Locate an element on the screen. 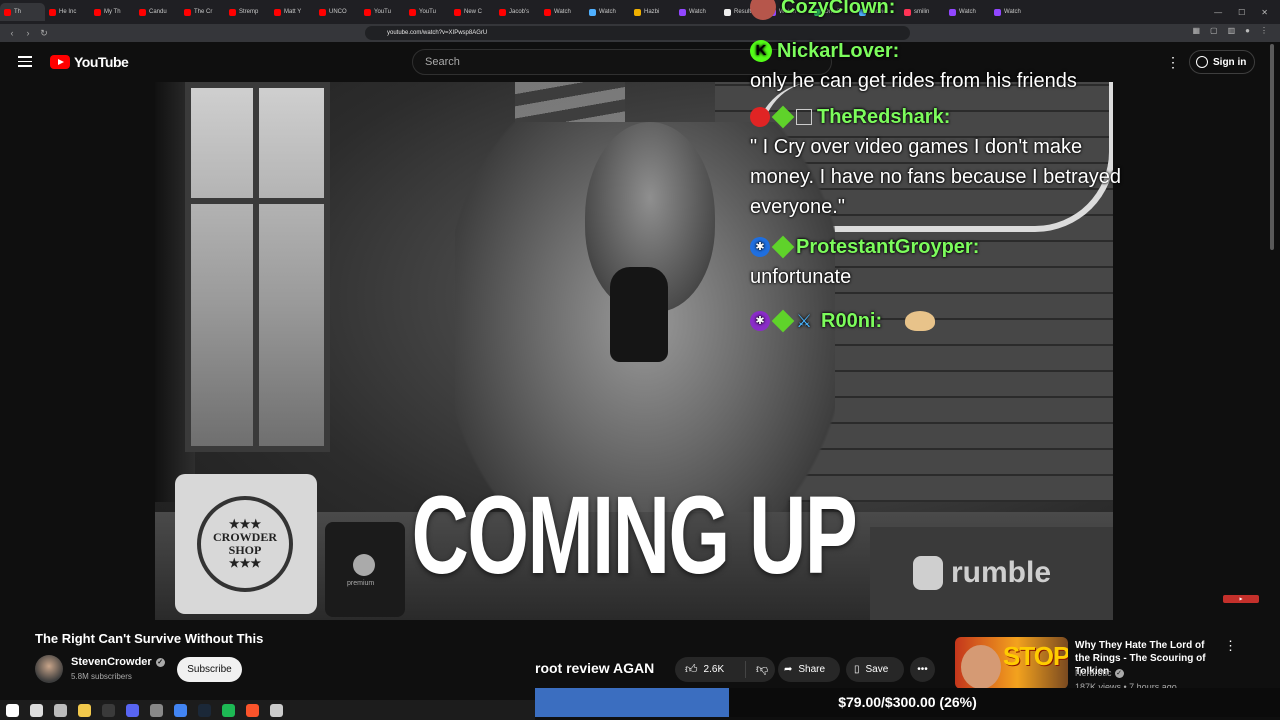  thumbs-down-icon: 👎︎ is located at coordinates (762, 669).